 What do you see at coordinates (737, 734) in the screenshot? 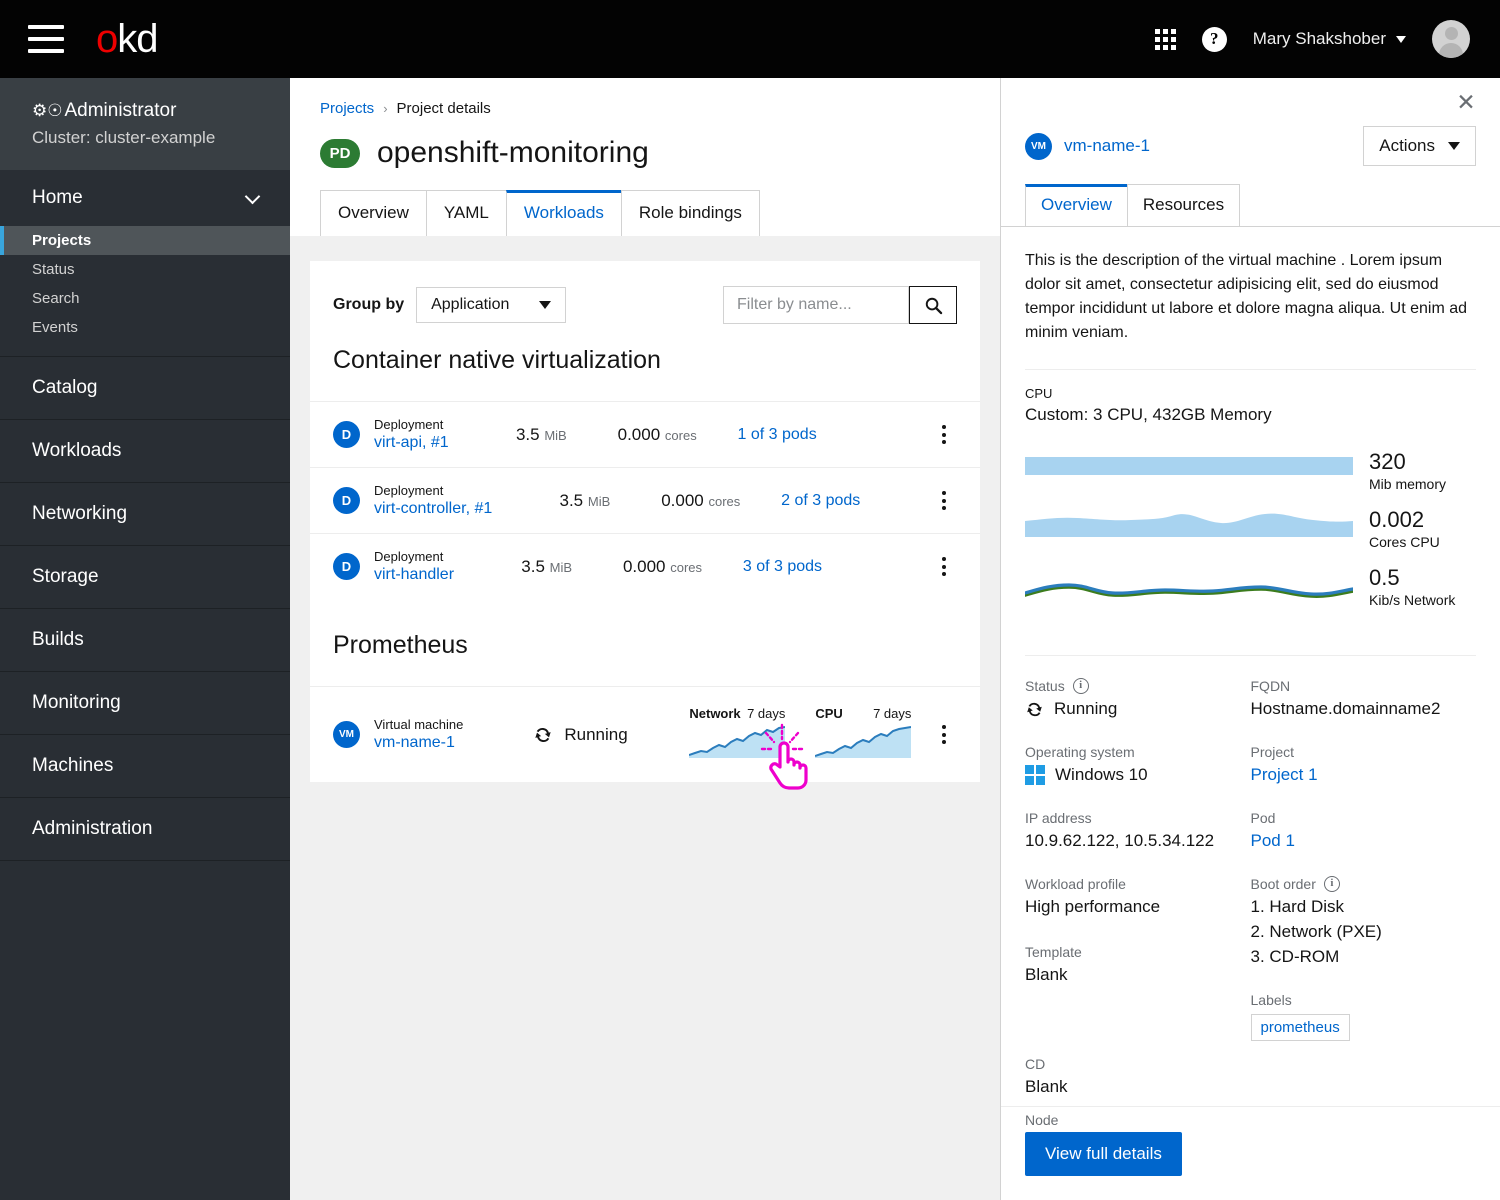
I see `sparkline-network: Network 7 days` at bounding box center [737, 734].